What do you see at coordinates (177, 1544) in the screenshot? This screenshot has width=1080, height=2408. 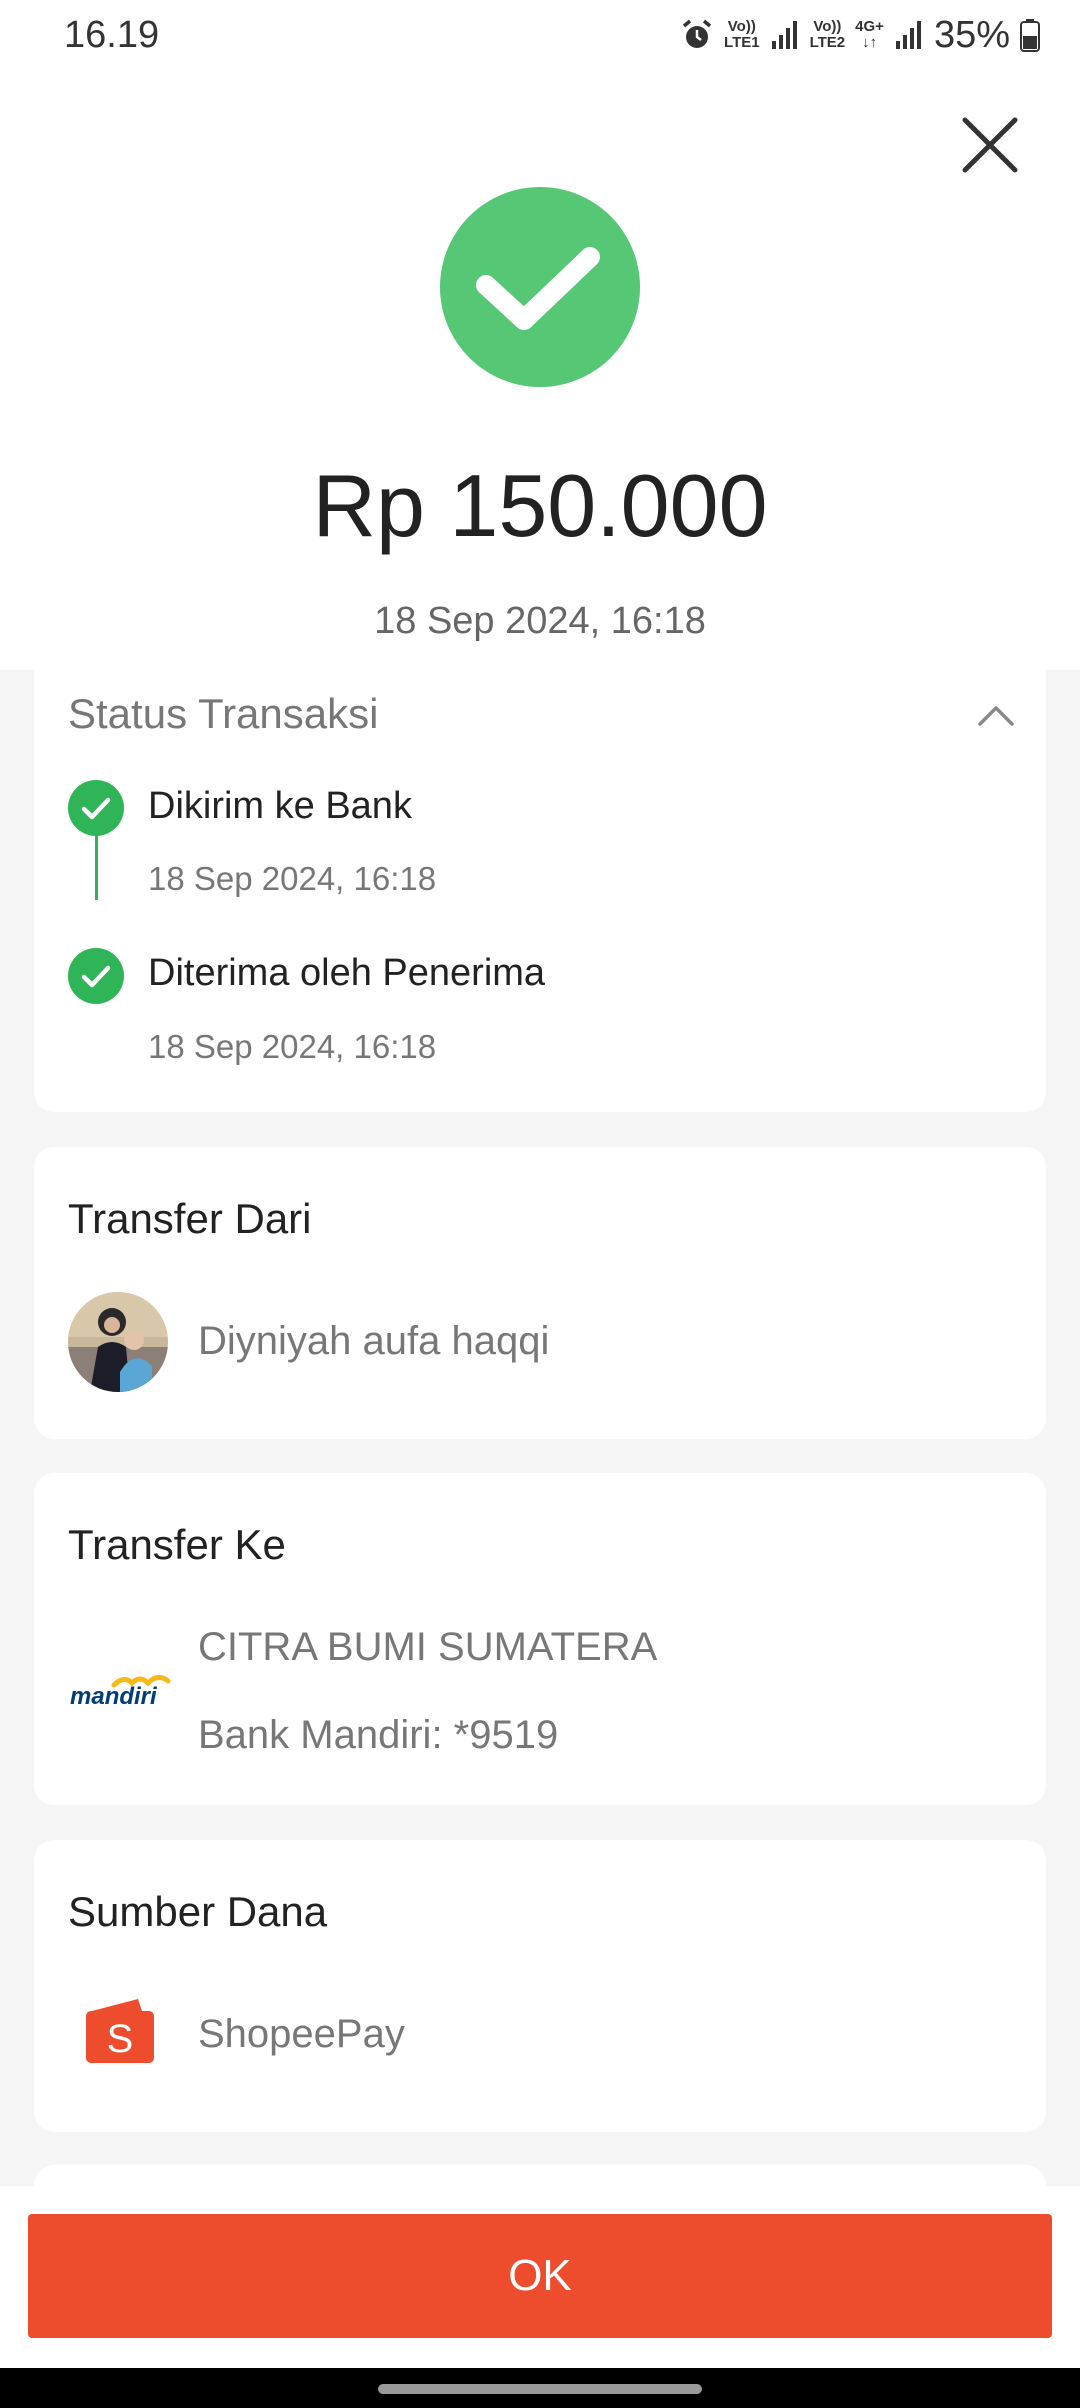 I see `transfer-to-title: Transfer Ke` at bounding box center [177, 1544].